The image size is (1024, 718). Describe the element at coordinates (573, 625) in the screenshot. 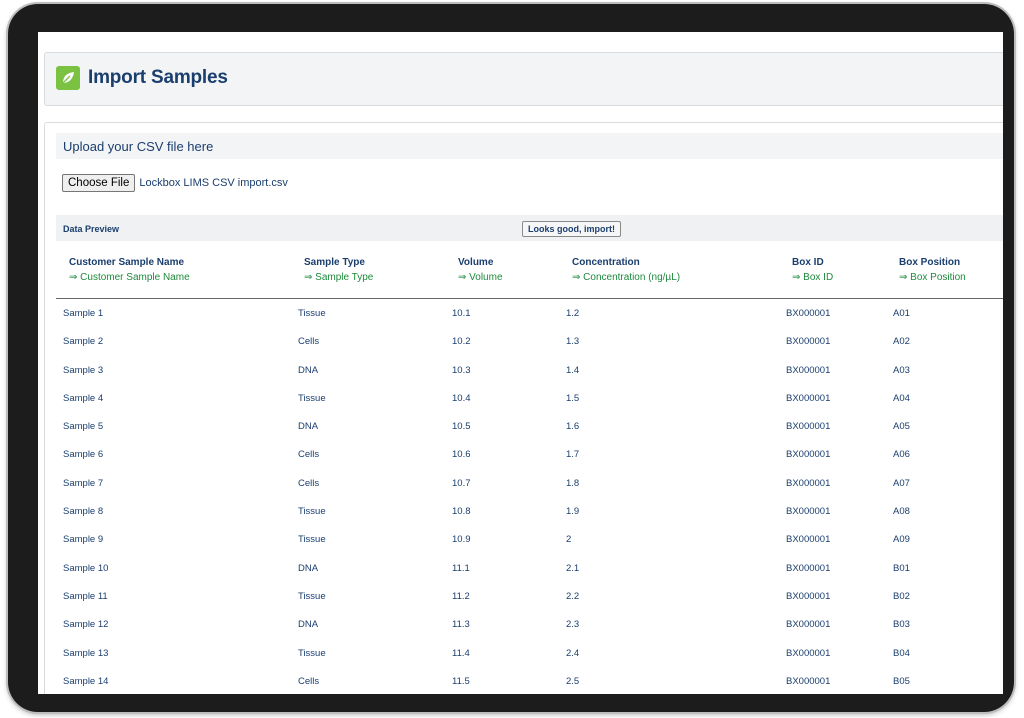

I see `table-cell: 2.3` at that location.